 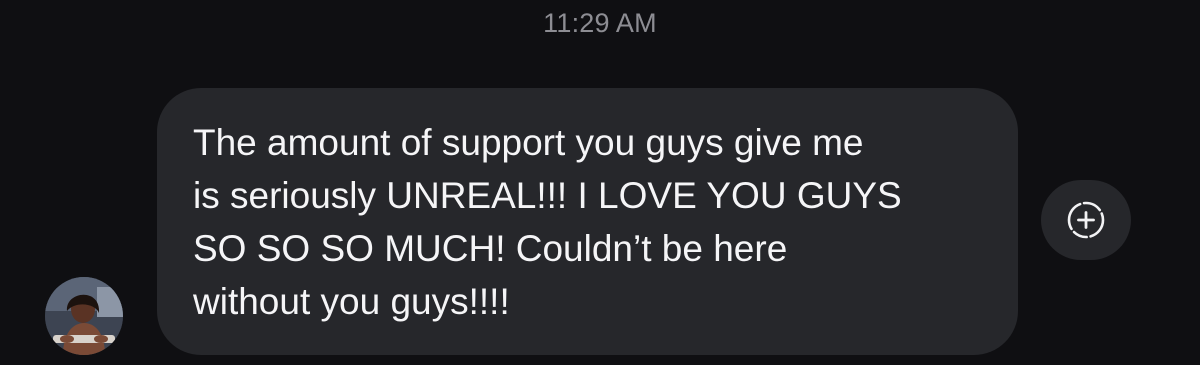 I want to click on avatar-photo, so click(x=84, y=316).